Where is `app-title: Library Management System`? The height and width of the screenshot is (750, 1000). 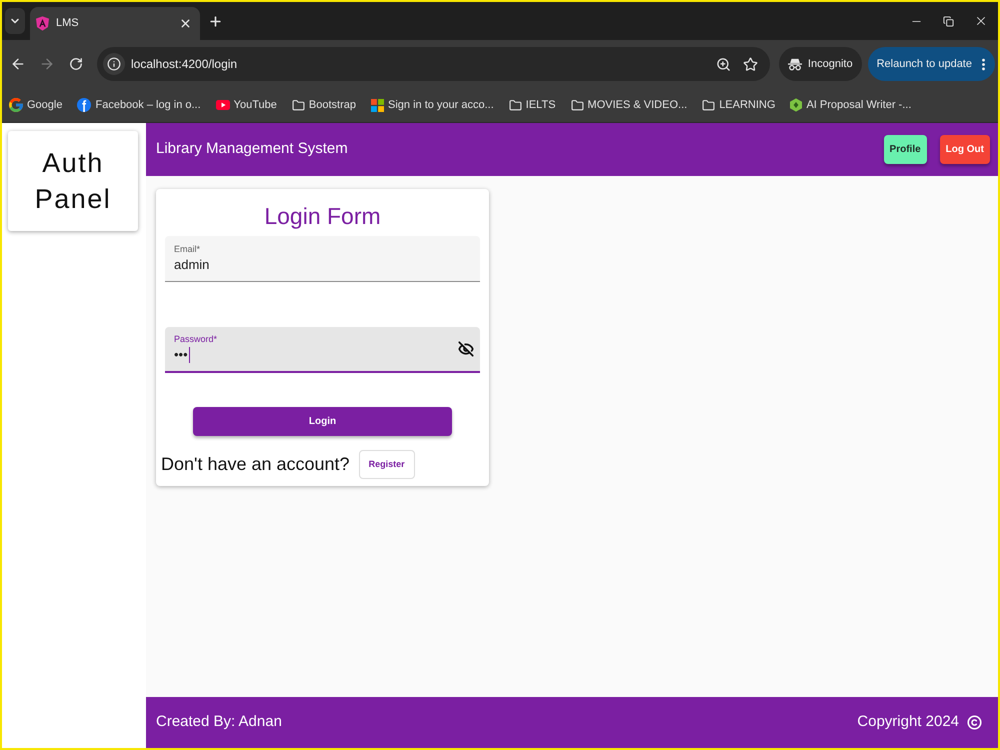 app-title: Library Management System is located at coordinates (252, 149).